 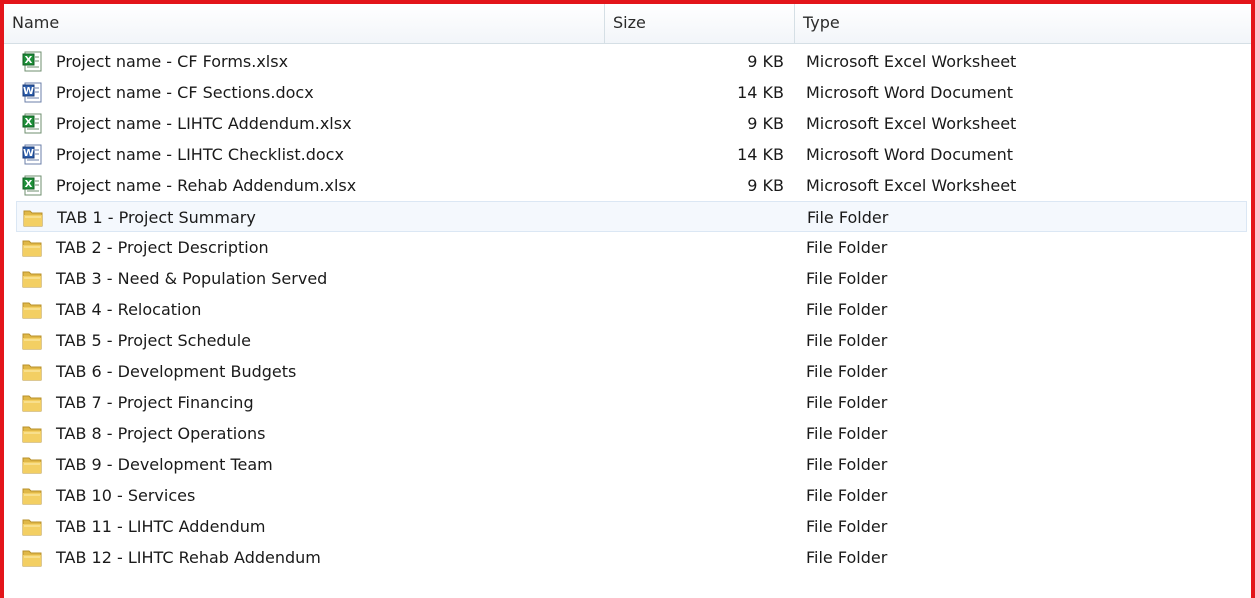 I want to click on list-item: TAB 2 - Project Description File Folder, so click(x=631, y=247).